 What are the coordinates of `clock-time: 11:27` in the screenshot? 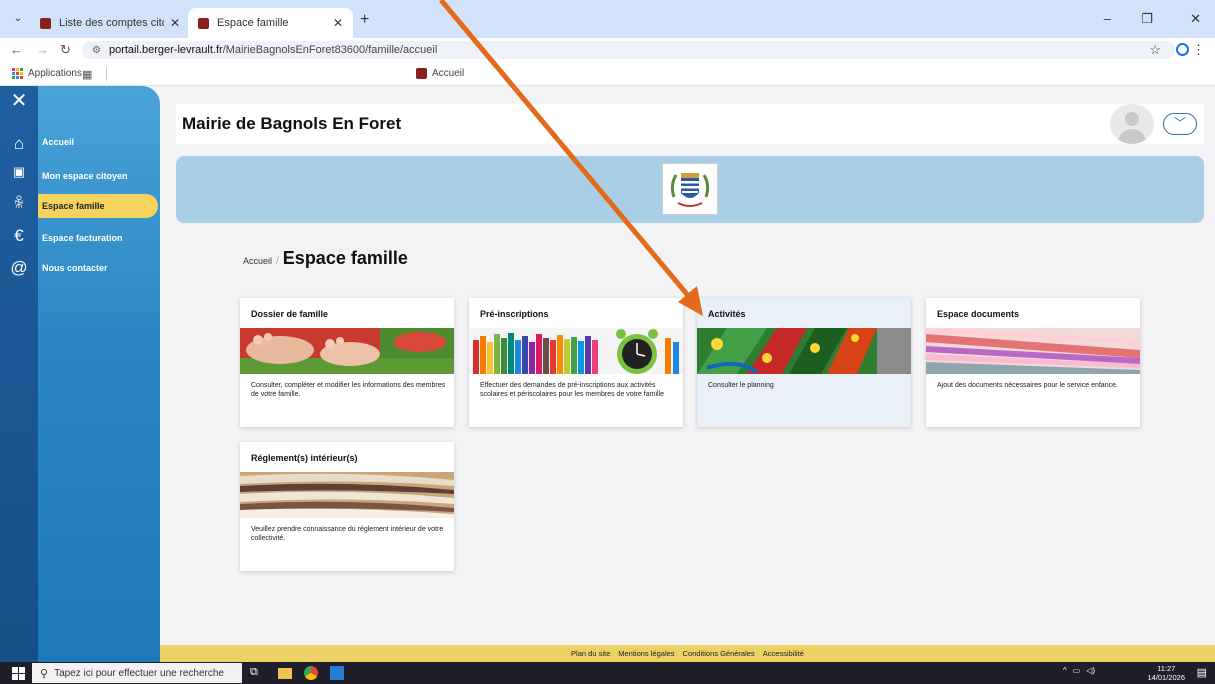 It's located at (1166, 668).